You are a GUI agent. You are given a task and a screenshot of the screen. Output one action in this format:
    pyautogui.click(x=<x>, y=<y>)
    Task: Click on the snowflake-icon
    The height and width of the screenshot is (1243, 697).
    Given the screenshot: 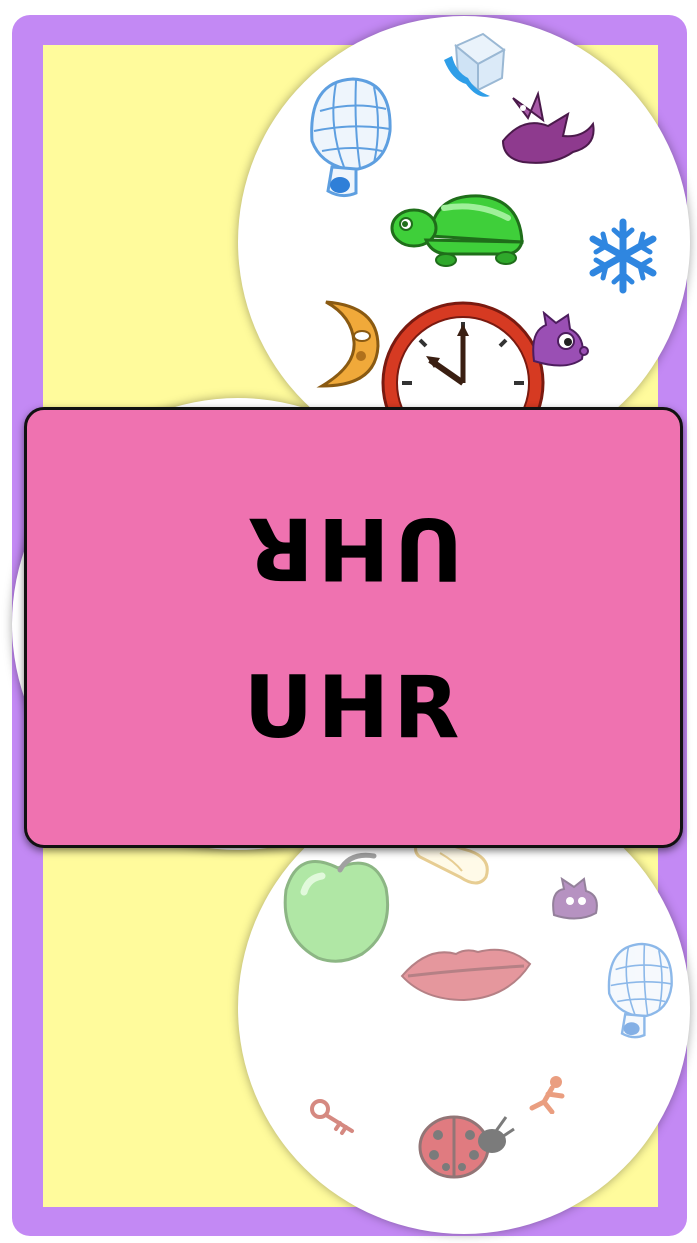 What is the action you would take?
    pyautogui.click(x=623, y=256)
    